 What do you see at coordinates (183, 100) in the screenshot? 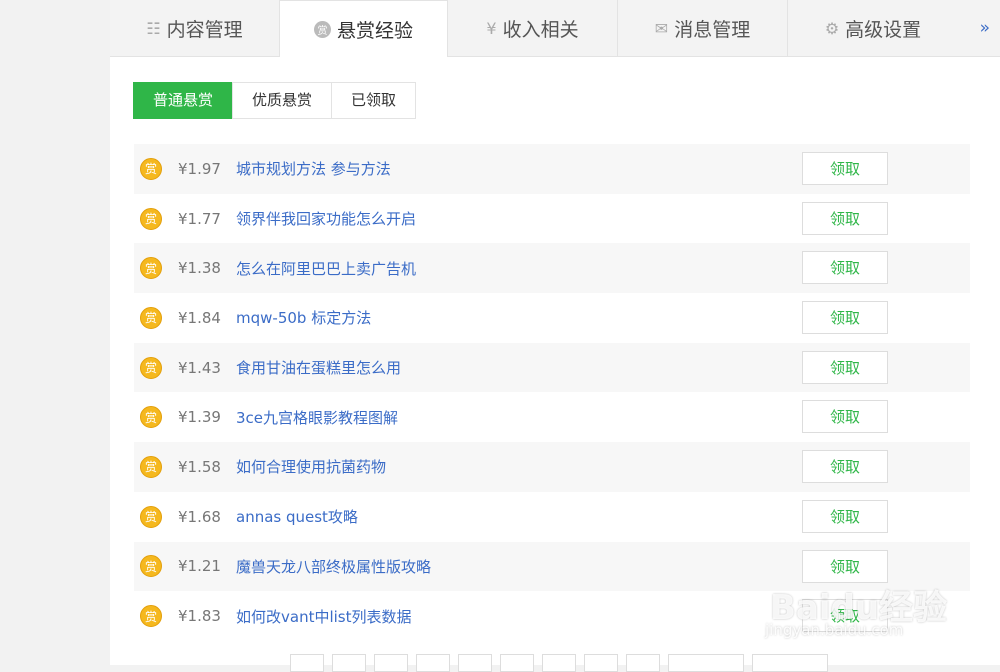
I see `subtab-normal-reward: 普通悬赏` at bounding box center [183, 100].